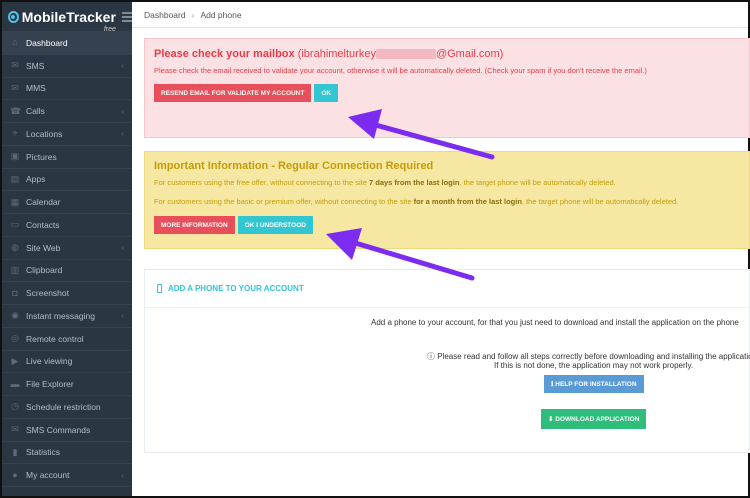  I want to click on sidebar-item-label: Clipboard, so click(44, 270).